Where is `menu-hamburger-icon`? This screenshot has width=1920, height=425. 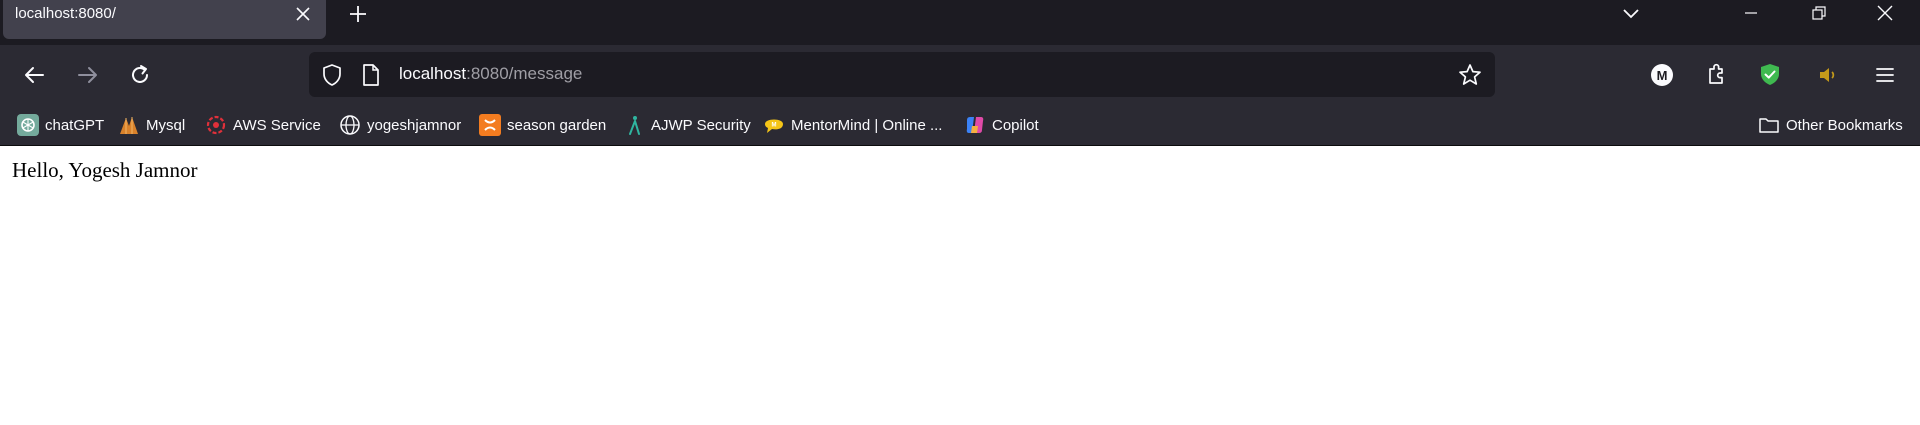
menu-hamburger-icon is located at coordinates (1885, 75).